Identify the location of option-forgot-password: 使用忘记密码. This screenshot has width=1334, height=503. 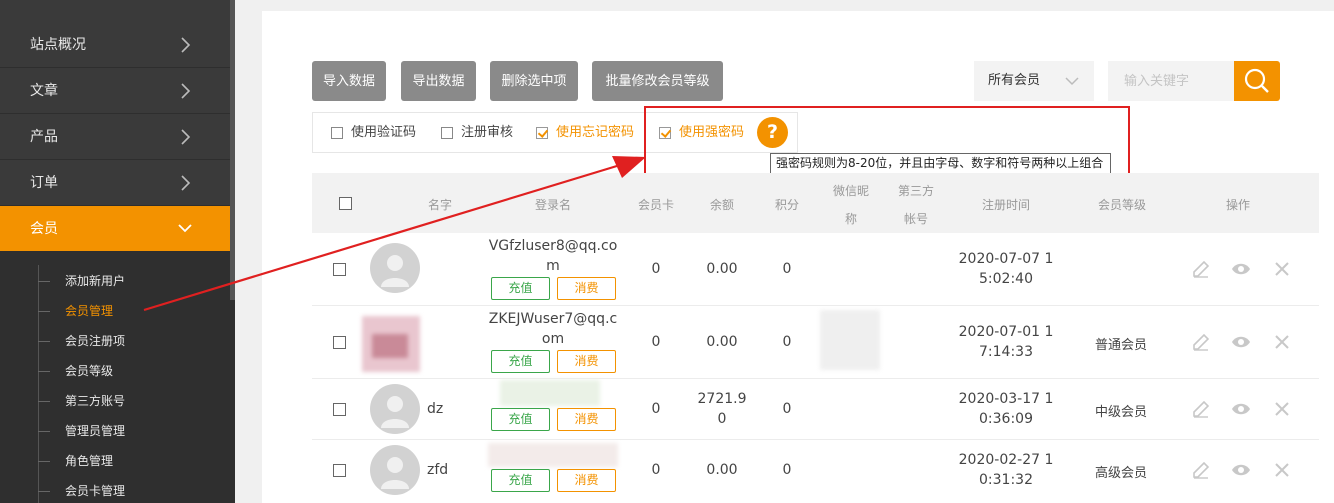
(585, 133).